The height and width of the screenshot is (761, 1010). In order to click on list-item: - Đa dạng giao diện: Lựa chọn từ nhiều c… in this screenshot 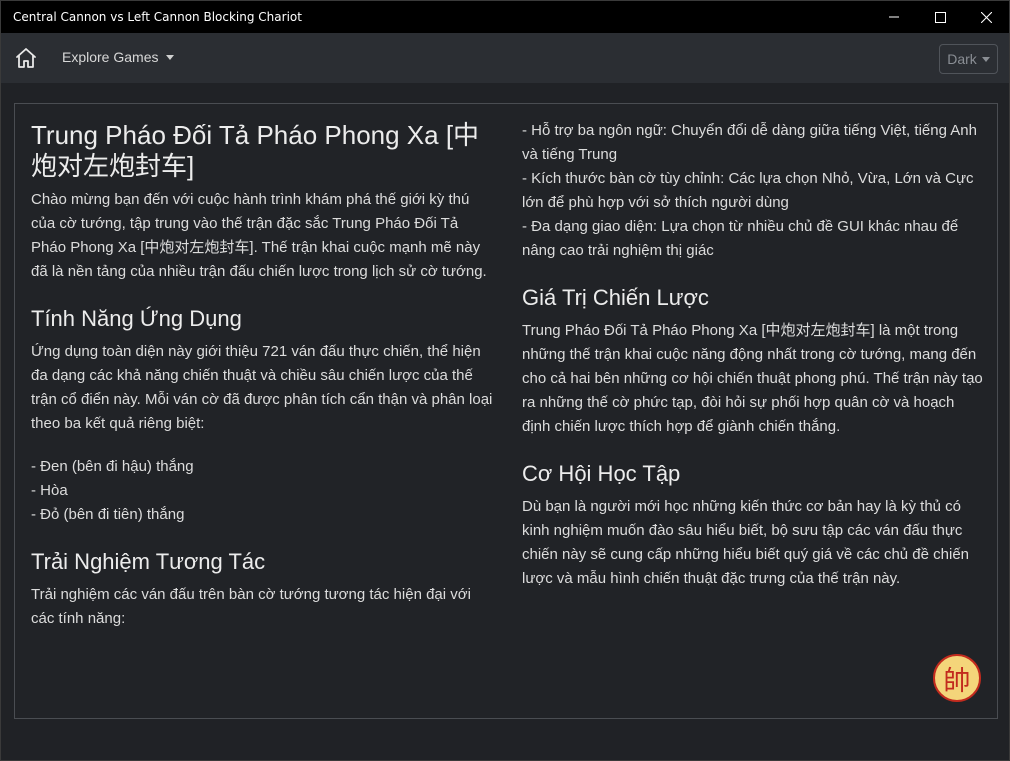, I will do `click(740, 238)`.